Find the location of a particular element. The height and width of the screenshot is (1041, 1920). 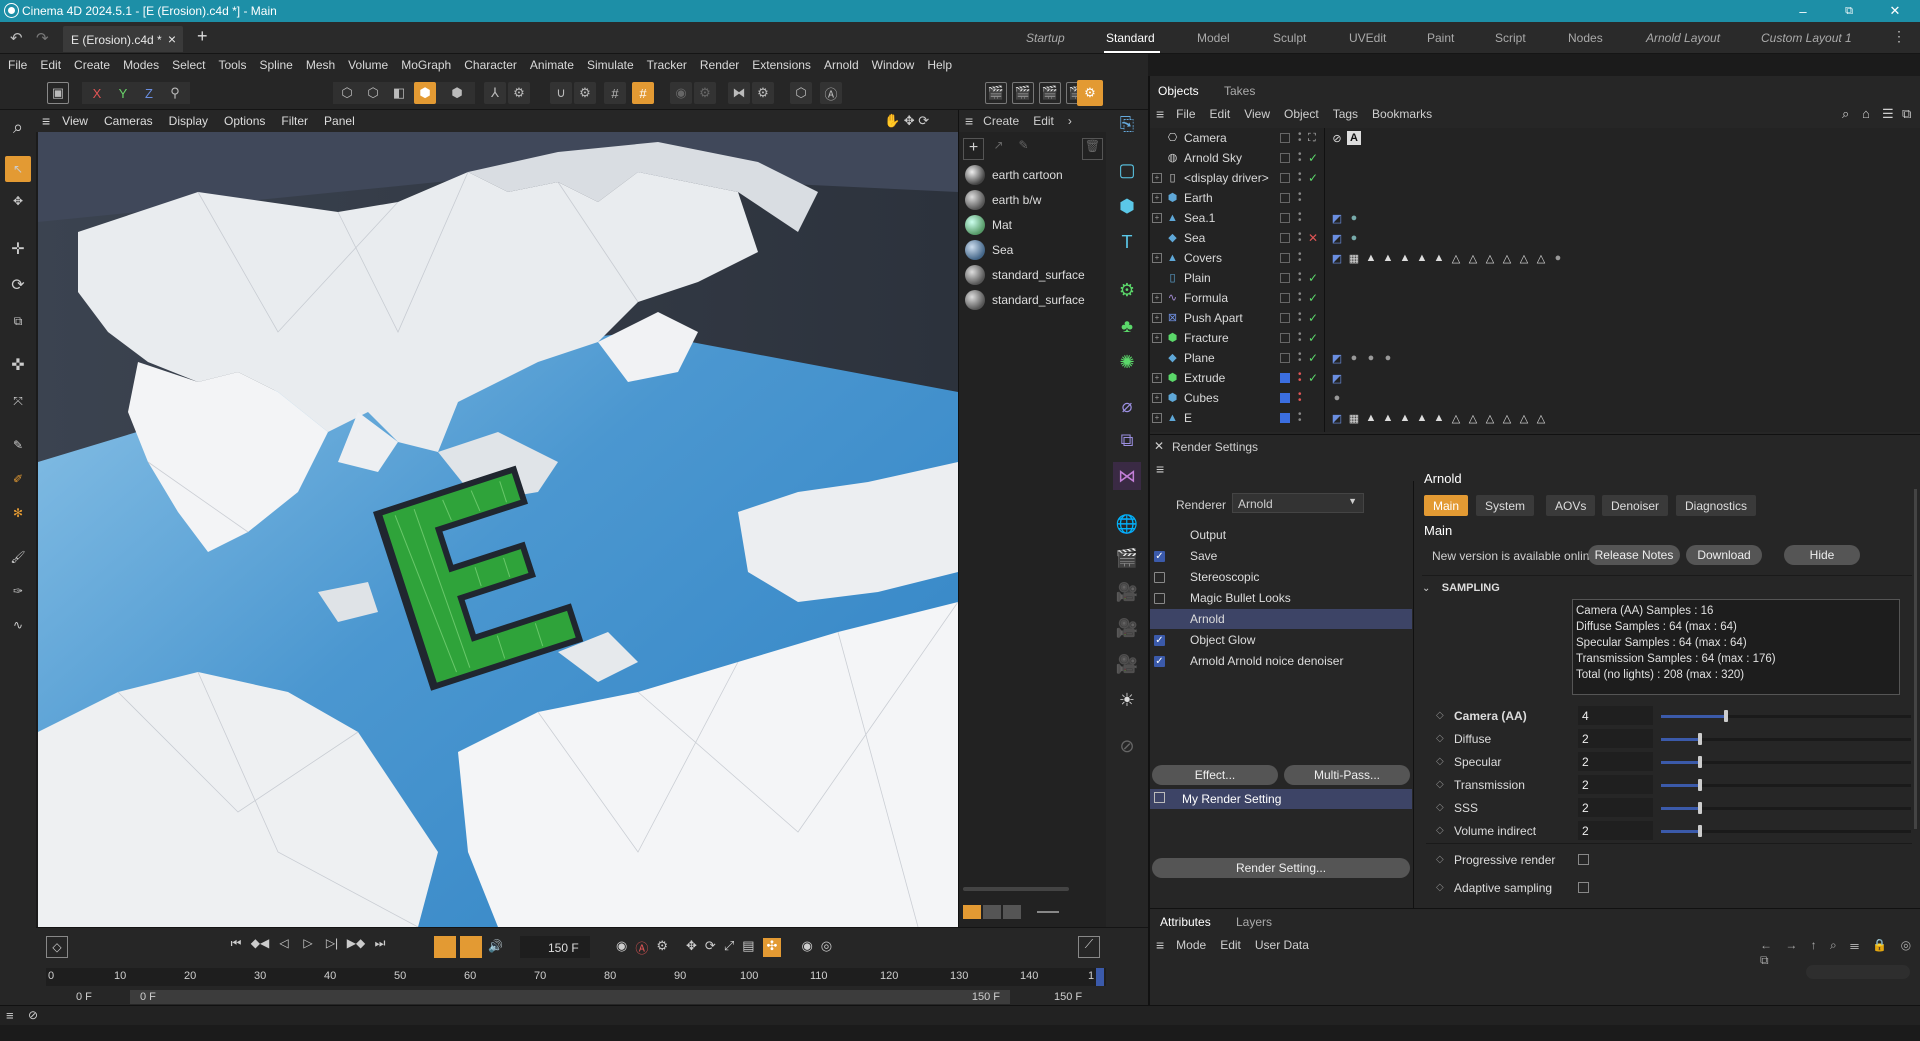

motion-clip-icon: ◎ is located at coordinates (826, 947).